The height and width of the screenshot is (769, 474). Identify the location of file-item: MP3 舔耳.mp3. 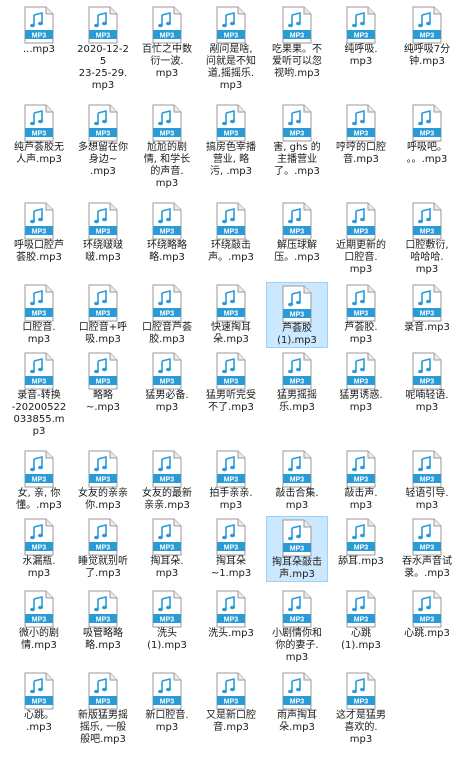
(361, 542).